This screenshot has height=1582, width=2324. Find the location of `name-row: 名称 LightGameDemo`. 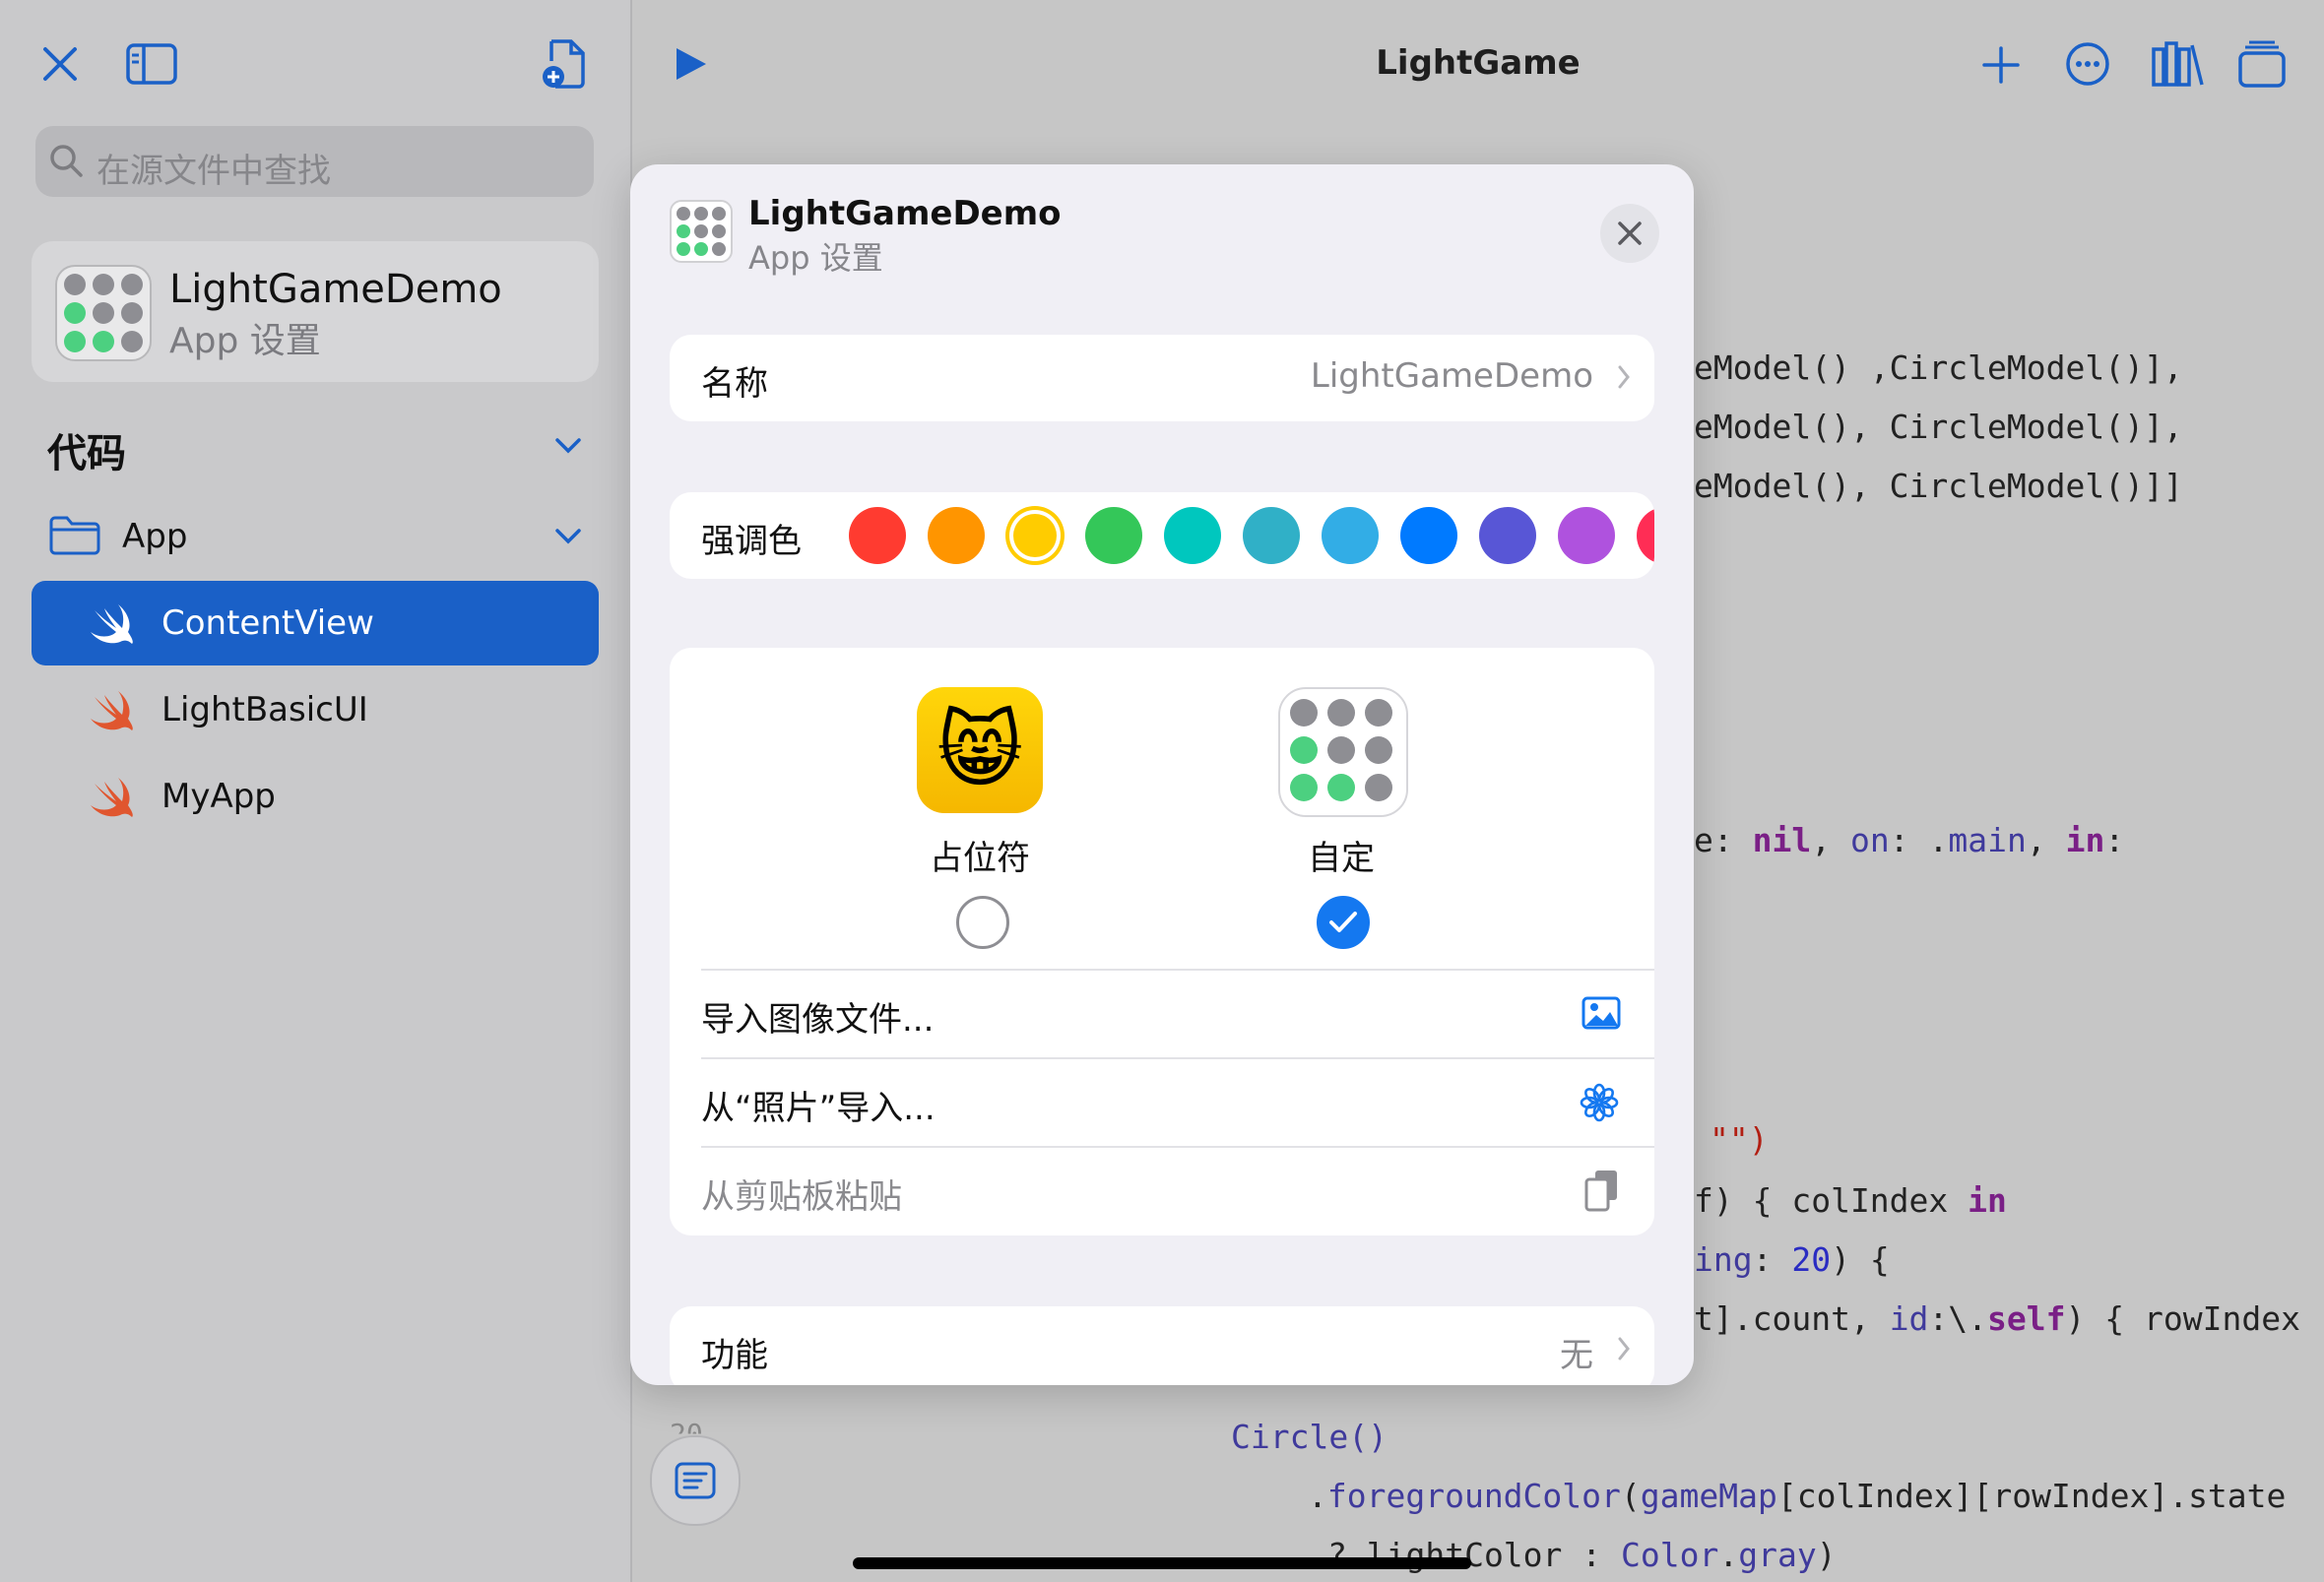

name-row: 名称 LightGameDemo is located at coordinates (1162, 378).